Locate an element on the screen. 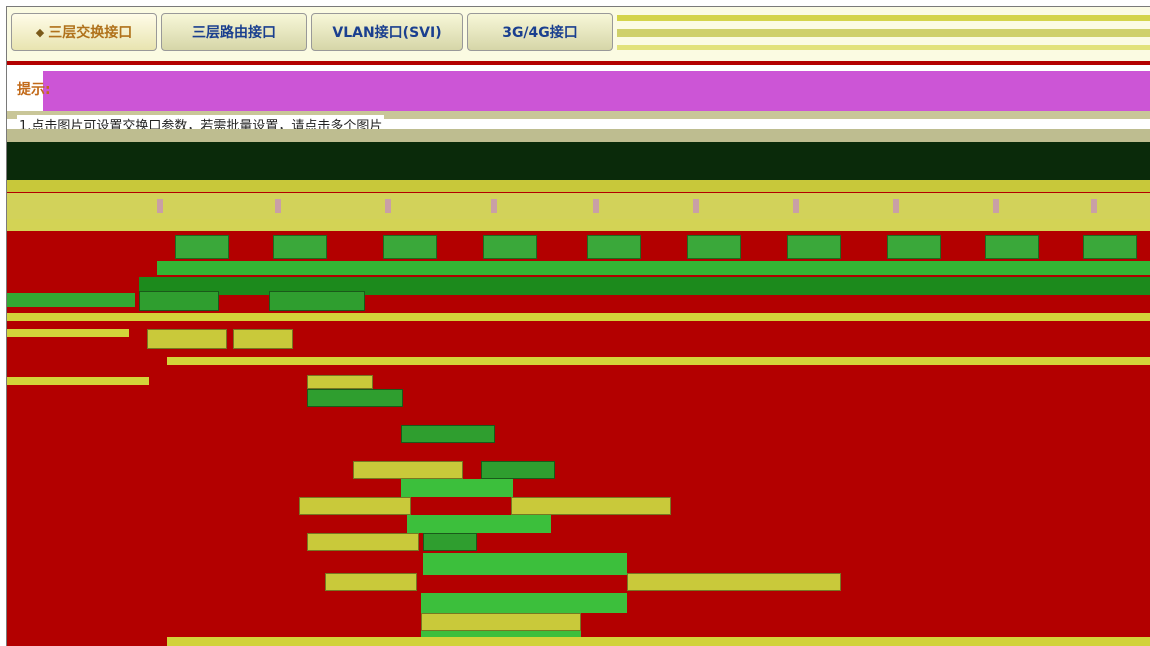 This screenshot has width=1150, height=646. tab-pin-icon: ◆ is located at coordinates (40, 32).